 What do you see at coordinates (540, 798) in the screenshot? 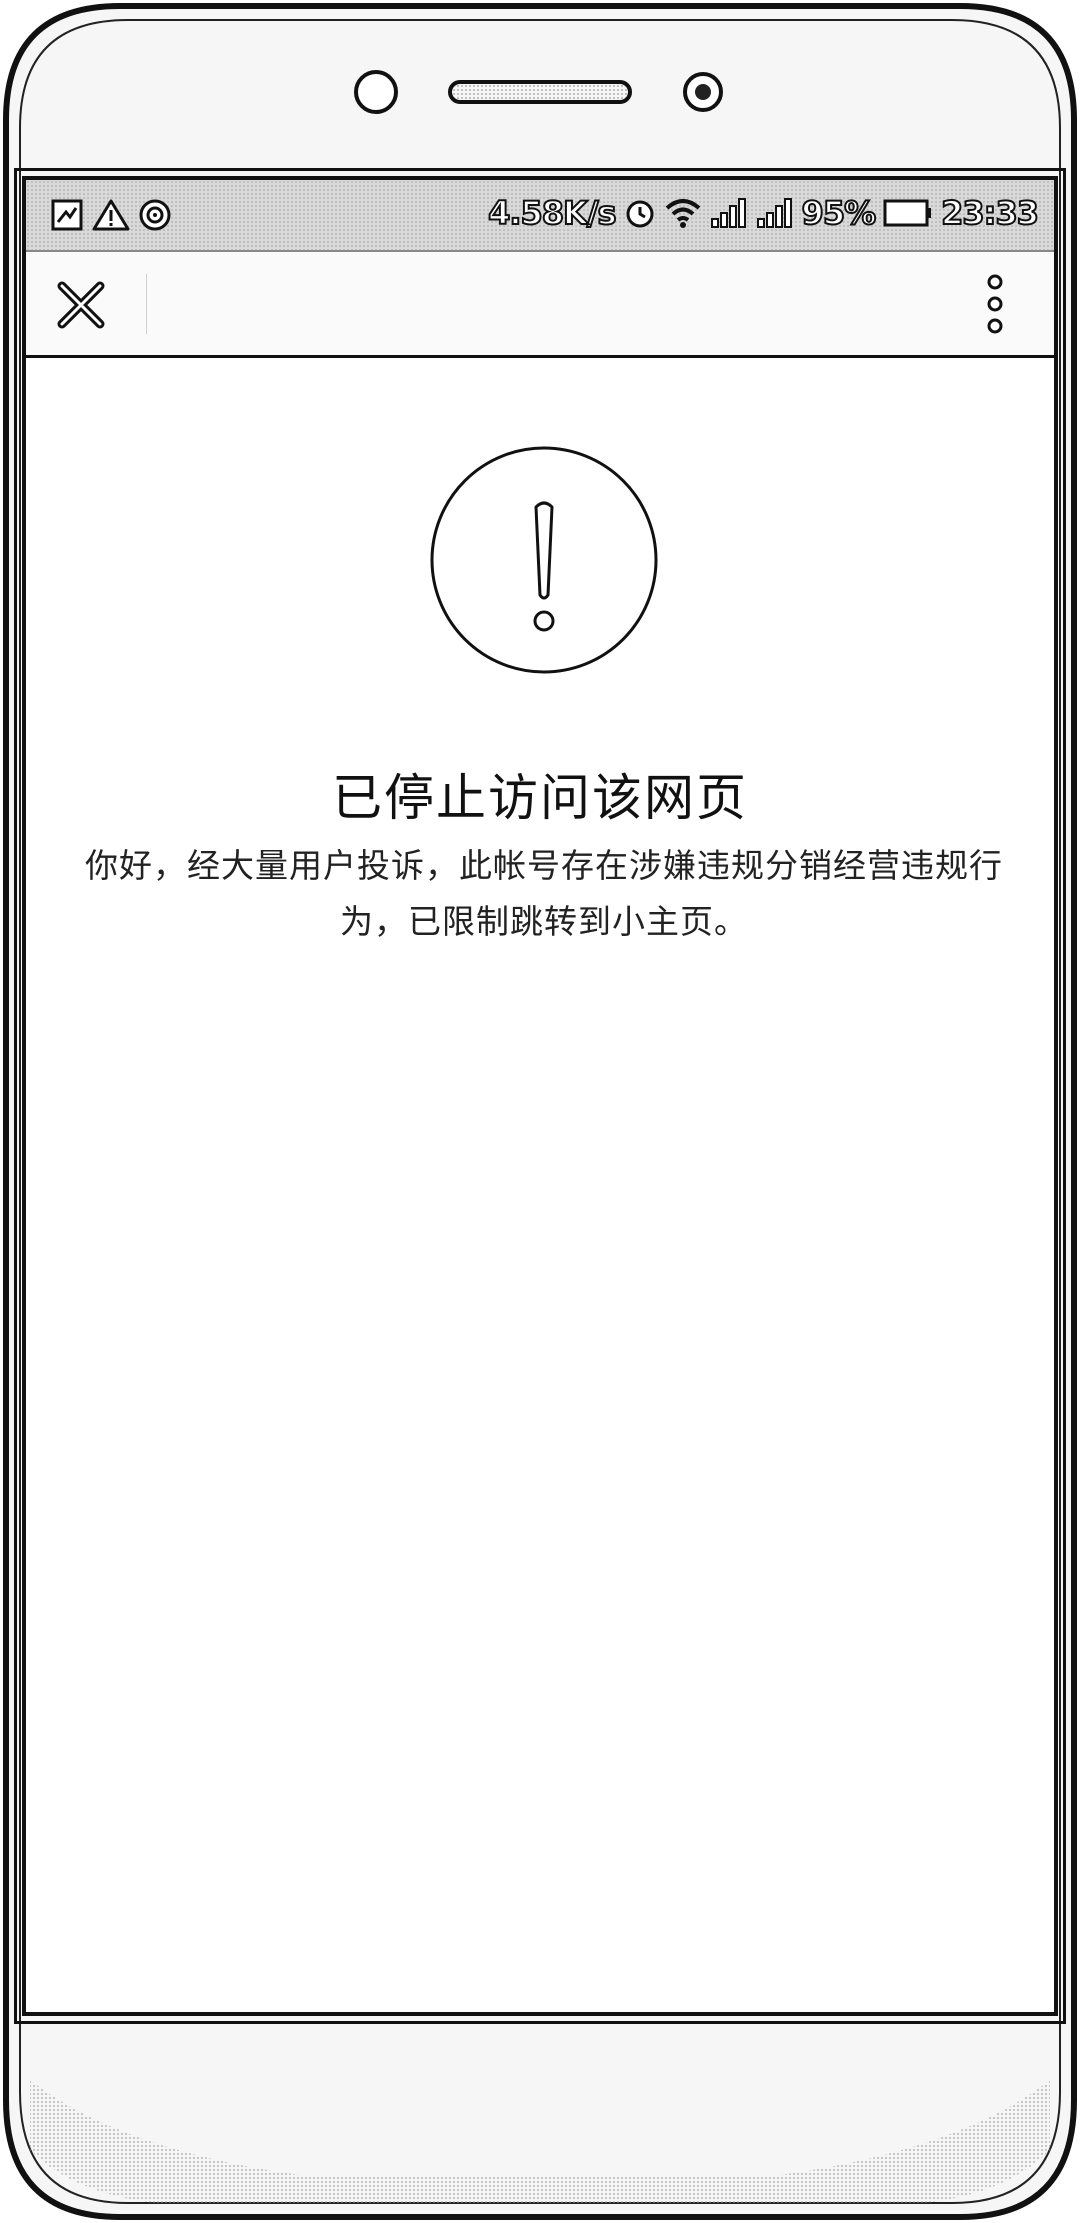
I see `page-title: 已停止访问该网页` at bounding box center [540, 798].